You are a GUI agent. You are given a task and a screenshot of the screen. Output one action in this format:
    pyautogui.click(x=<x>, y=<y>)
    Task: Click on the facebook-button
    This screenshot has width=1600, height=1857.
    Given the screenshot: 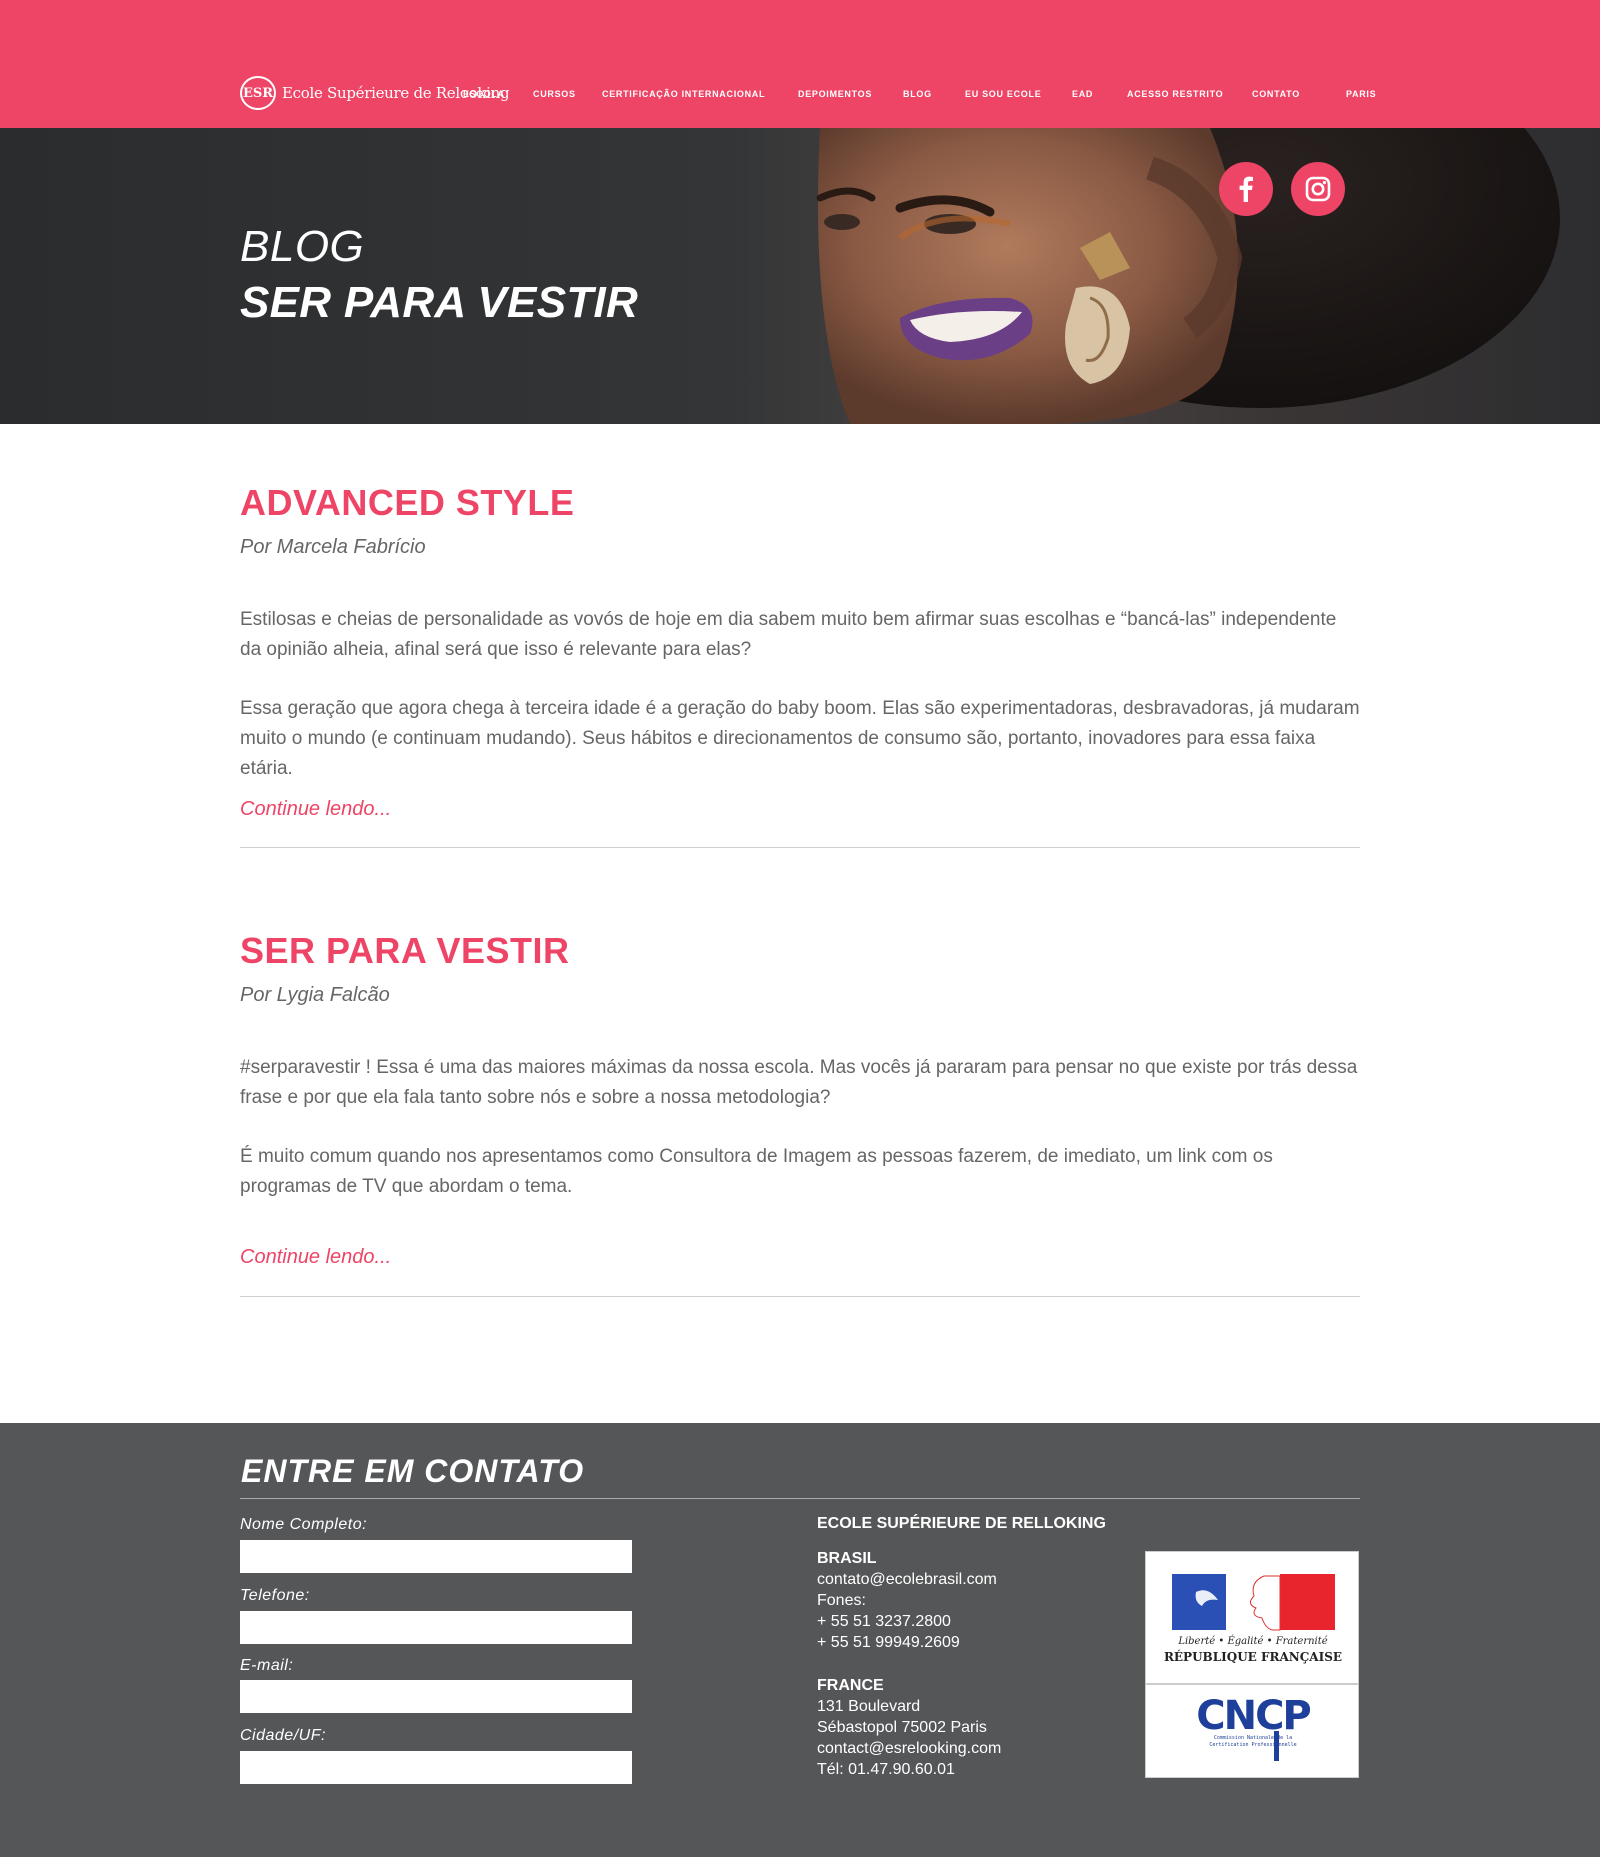 What is the action you would take?
    pyautogui.click(x=1246, y=189)
    